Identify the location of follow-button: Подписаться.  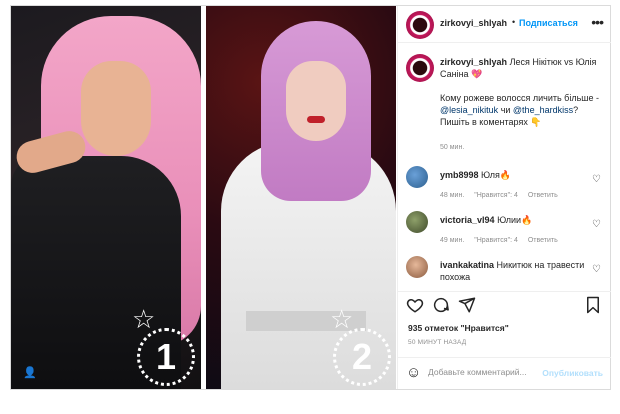
(548, 23).